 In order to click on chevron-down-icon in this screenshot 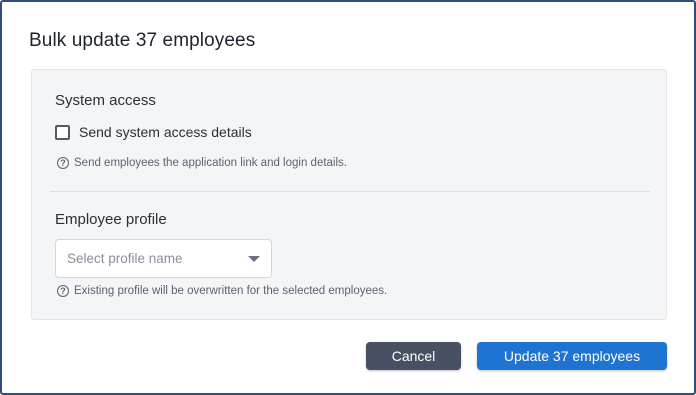, I will do `click(254, 259)`.